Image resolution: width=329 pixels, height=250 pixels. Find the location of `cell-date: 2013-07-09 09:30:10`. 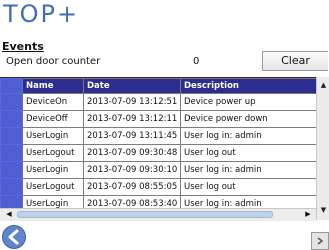

cell-date: 2013-07-09 09:30:10 is located at coordinates (132, 170).